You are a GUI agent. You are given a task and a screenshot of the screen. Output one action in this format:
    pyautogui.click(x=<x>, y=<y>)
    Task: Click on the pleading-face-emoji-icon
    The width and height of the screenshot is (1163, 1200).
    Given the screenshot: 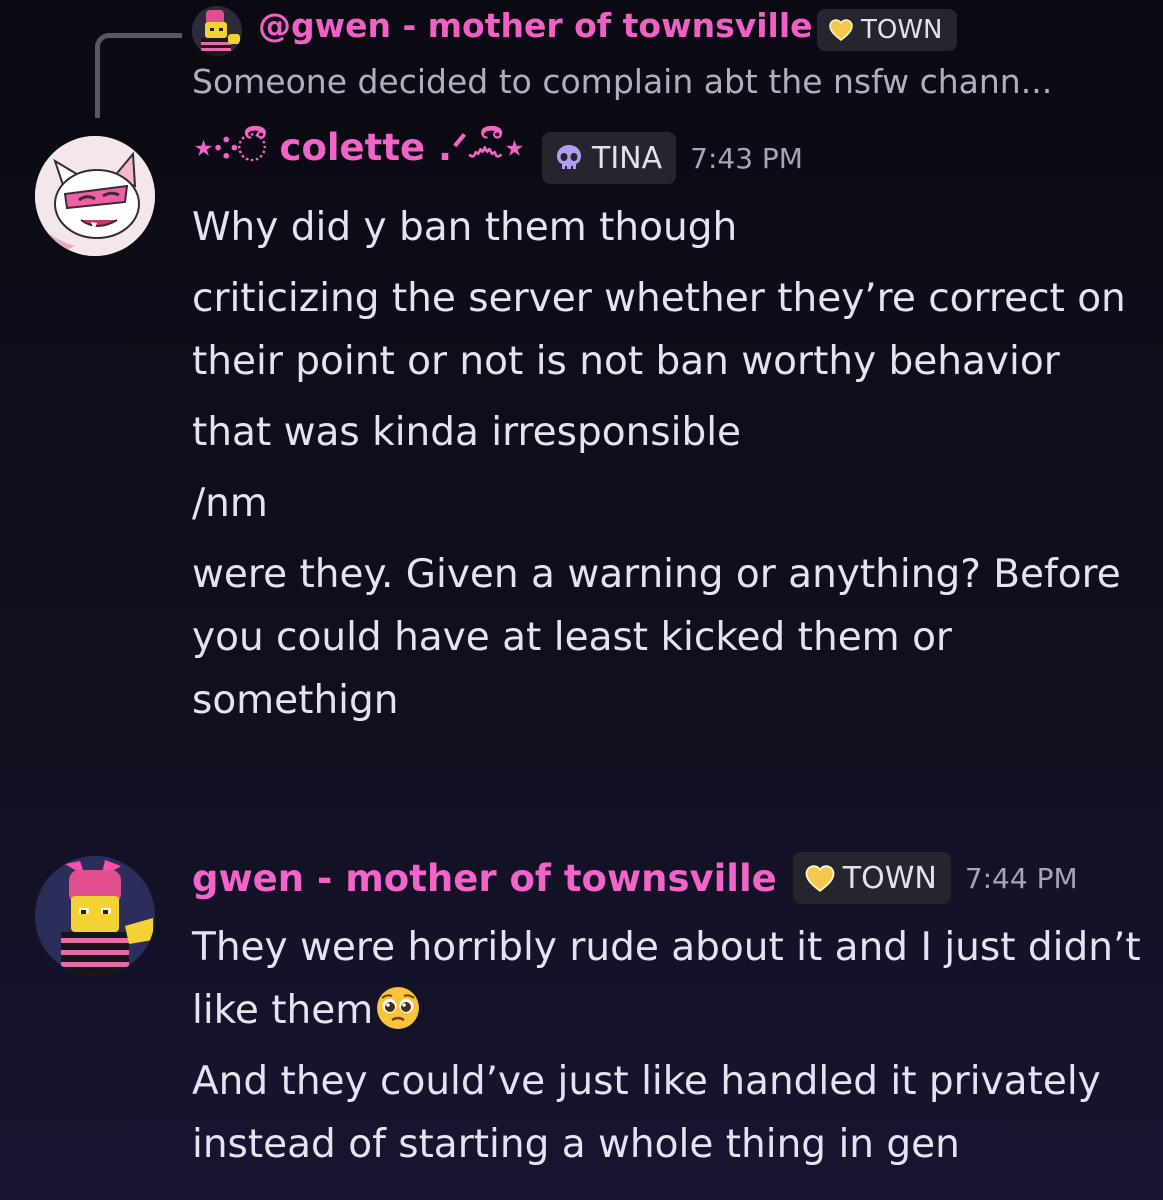 What is the action you would take?
    pyautogui.click(x=398, y=1008)
    